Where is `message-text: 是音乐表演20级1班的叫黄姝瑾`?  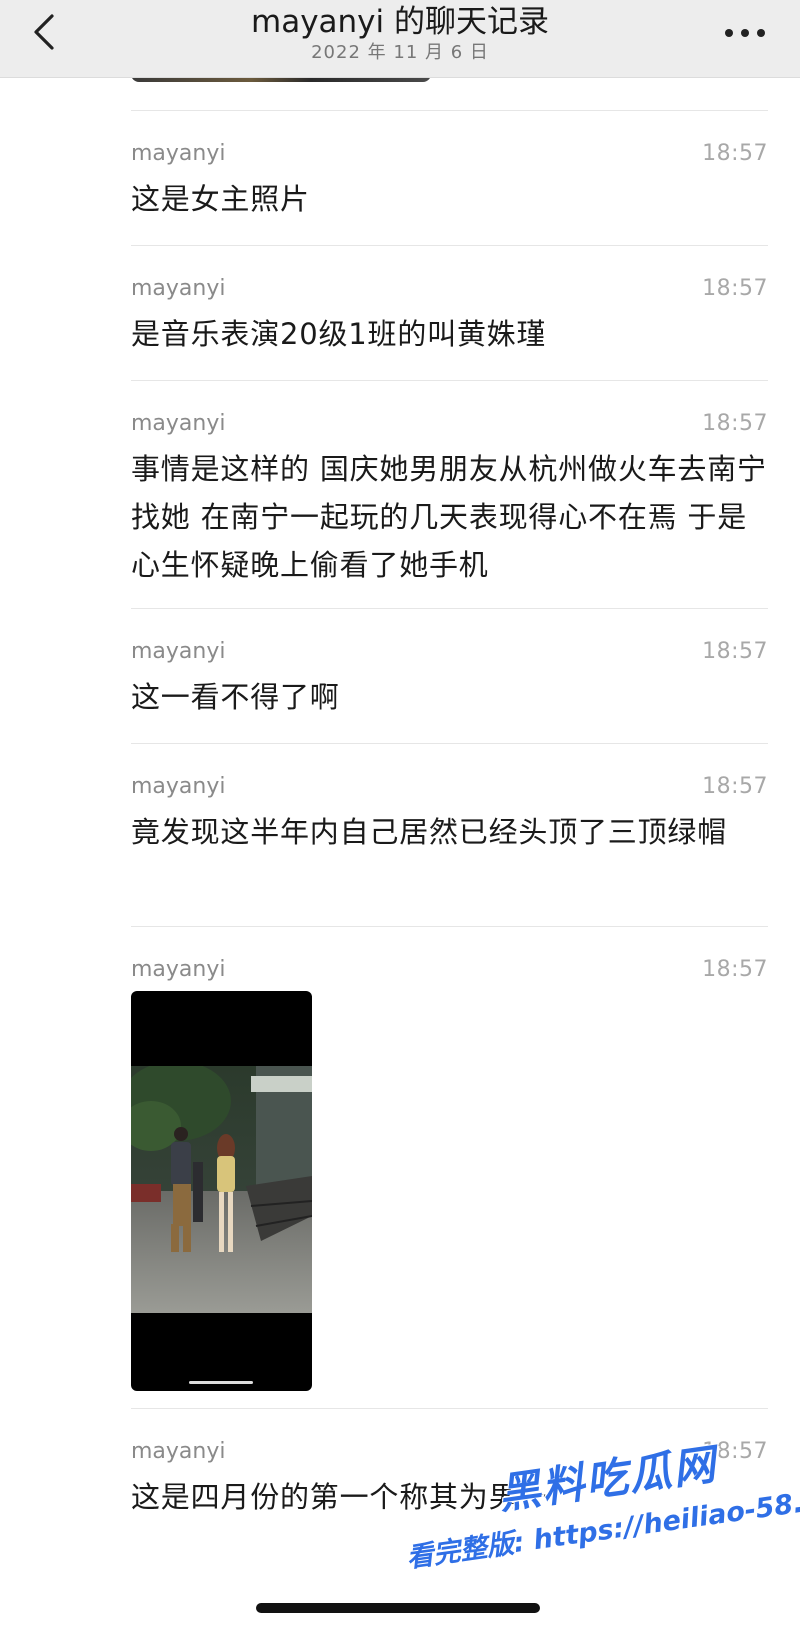 message-text: 是音乐表演20级1班的叫黄姝瑾 is located at coordinates (339, 334).